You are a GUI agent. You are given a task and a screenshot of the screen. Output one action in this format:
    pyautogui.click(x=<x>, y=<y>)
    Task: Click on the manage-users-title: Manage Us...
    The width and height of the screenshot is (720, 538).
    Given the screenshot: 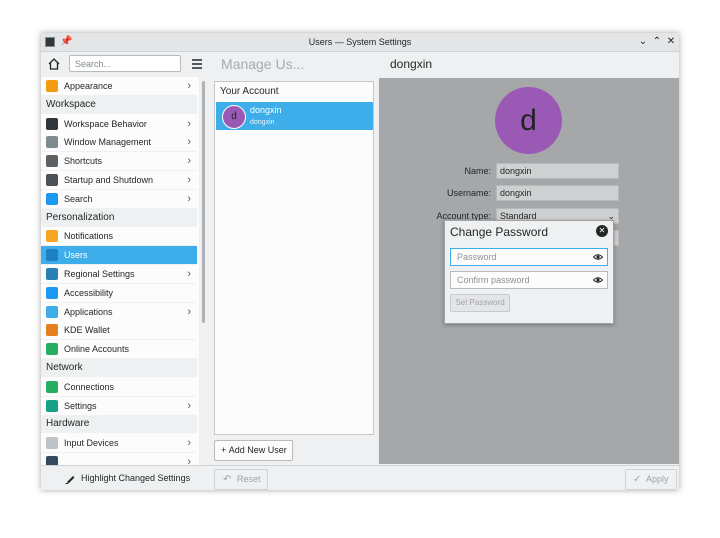 What is the action you would take?
    pyautogui.click(x=263, y=64)
    